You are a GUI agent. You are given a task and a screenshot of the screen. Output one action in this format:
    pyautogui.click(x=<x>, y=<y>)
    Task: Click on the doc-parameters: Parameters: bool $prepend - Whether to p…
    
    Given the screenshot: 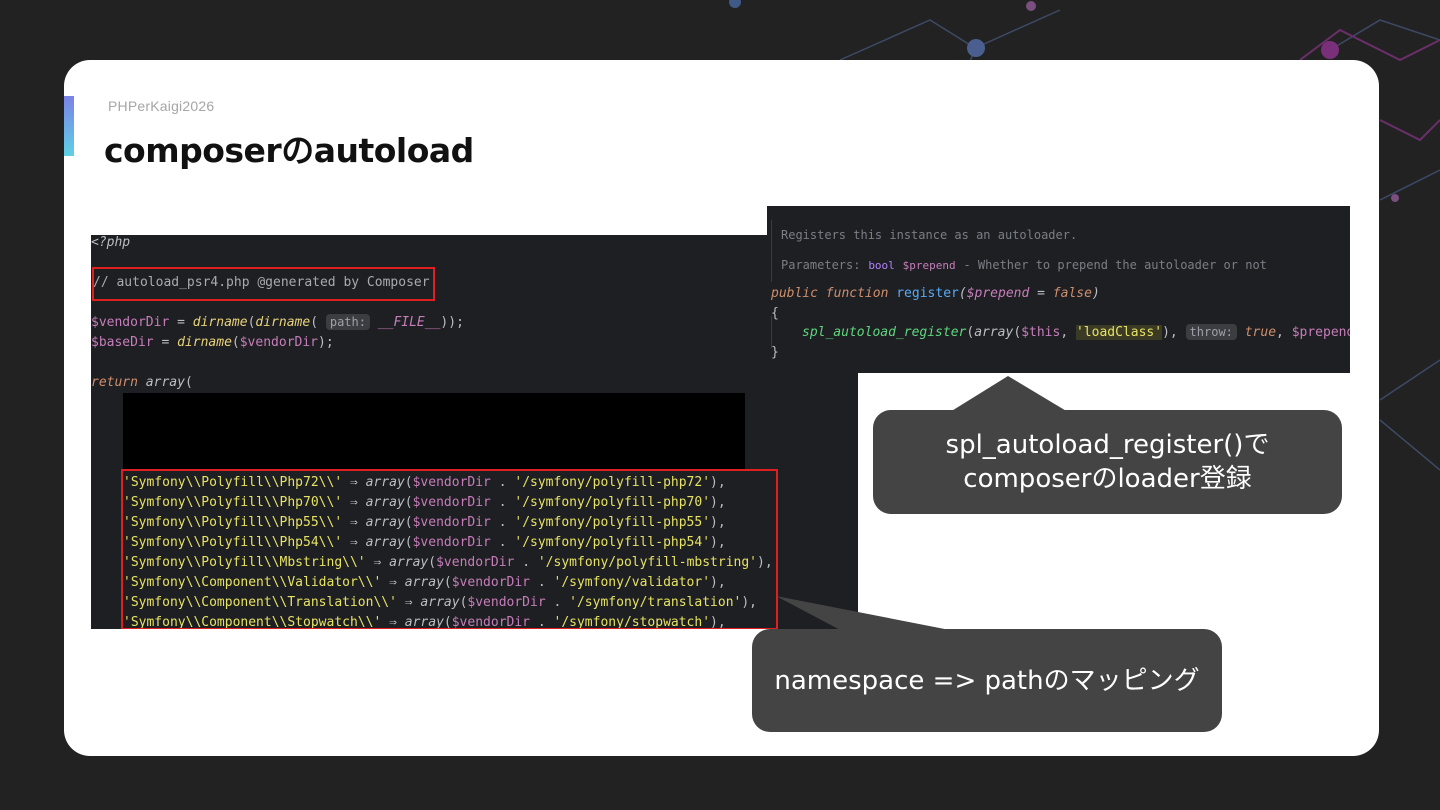 What is the action you would take?
    pyautogui.click(x=1024, y=265)
    